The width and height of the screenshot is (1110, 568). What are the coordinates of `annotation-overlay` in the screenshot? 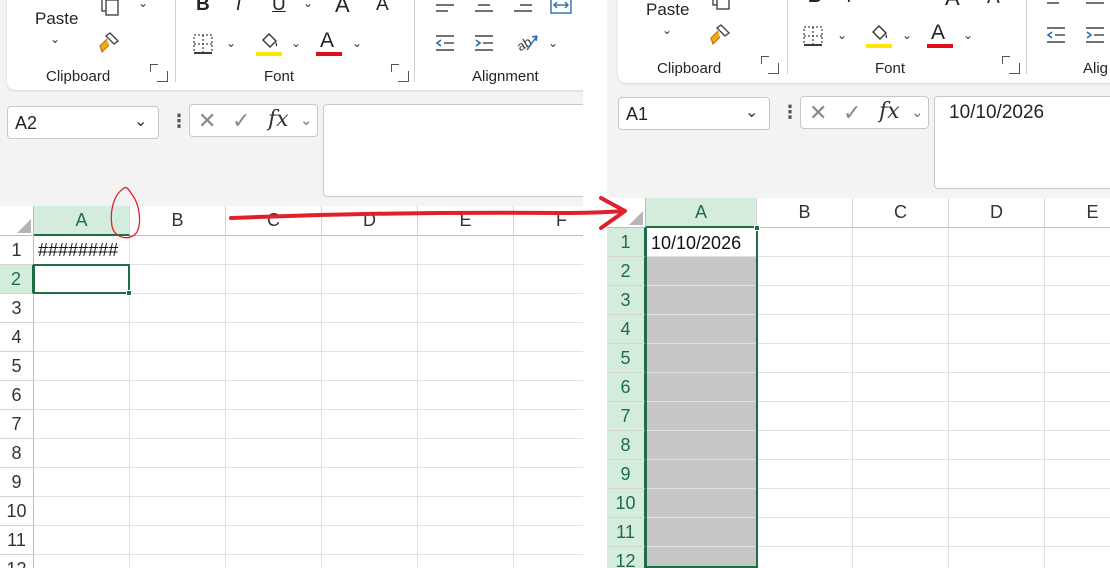 It's located at (368, 212).